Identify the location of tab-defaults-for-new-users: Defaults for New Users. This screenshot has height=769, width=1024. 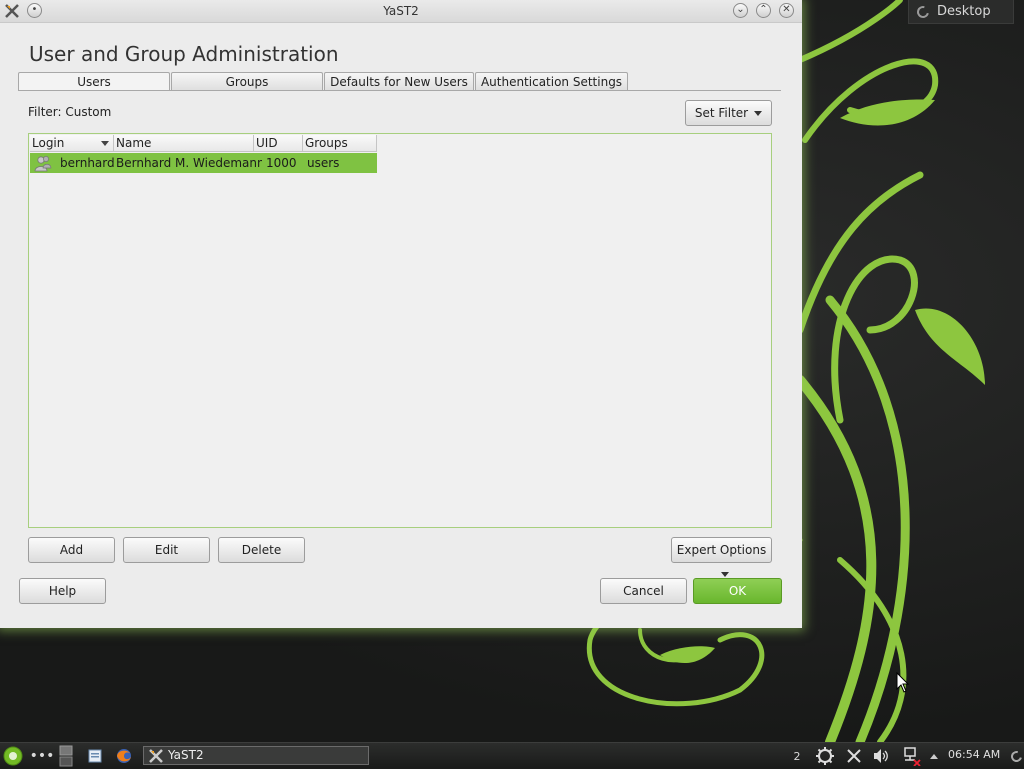
(399, 81).